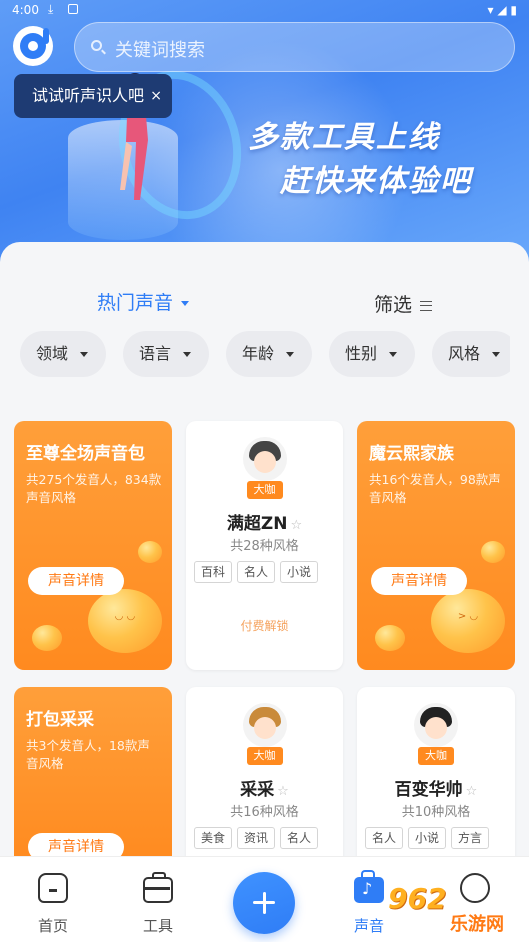  I want to click on chip-label: 年龄, so click(258, 353).